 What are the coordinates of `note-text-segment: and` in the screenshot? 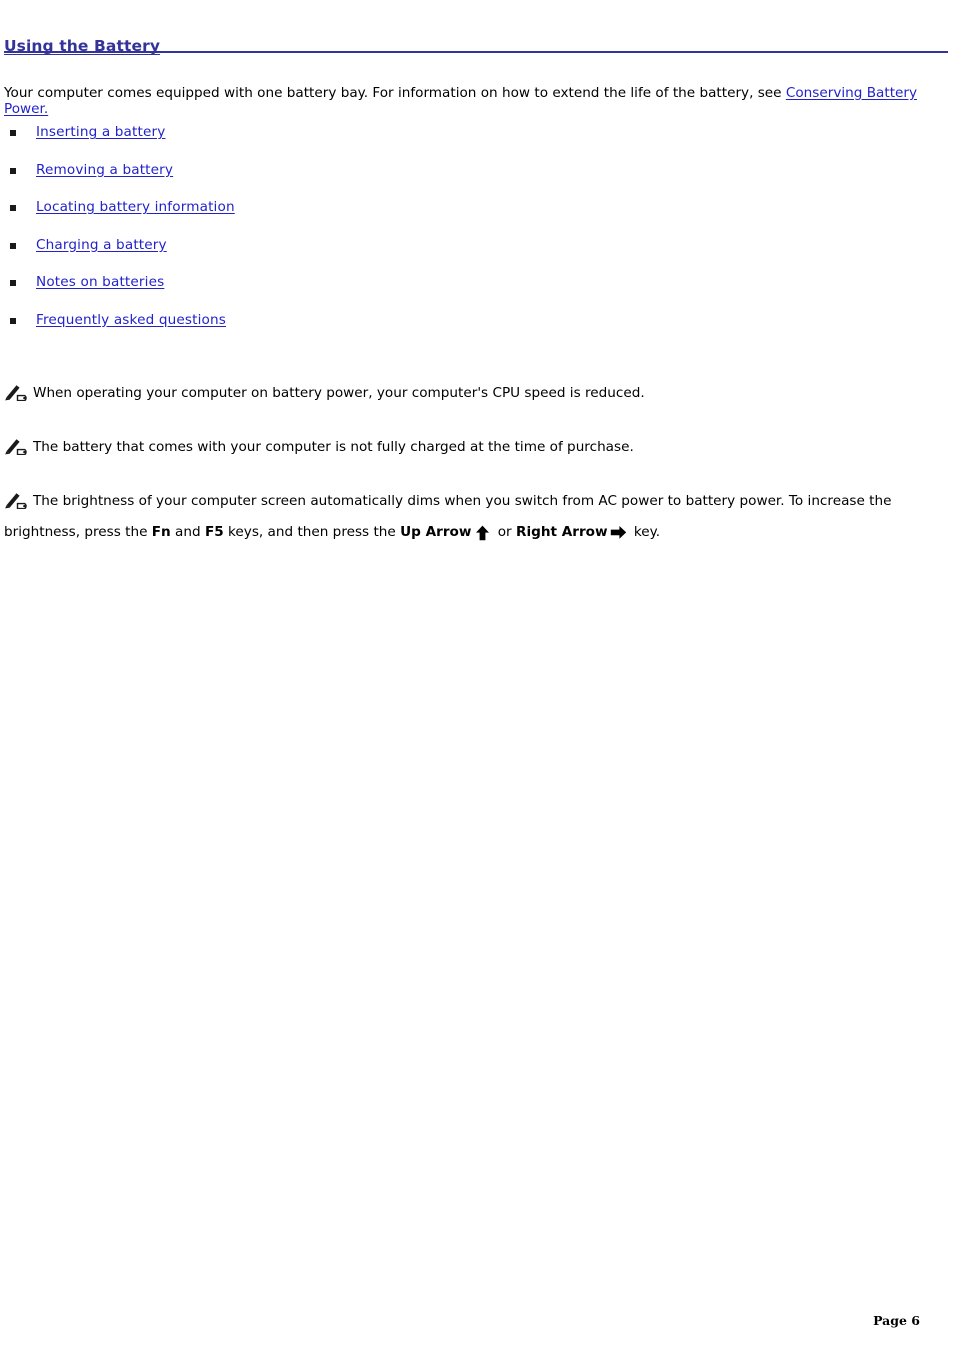 It's located at (187, 531).